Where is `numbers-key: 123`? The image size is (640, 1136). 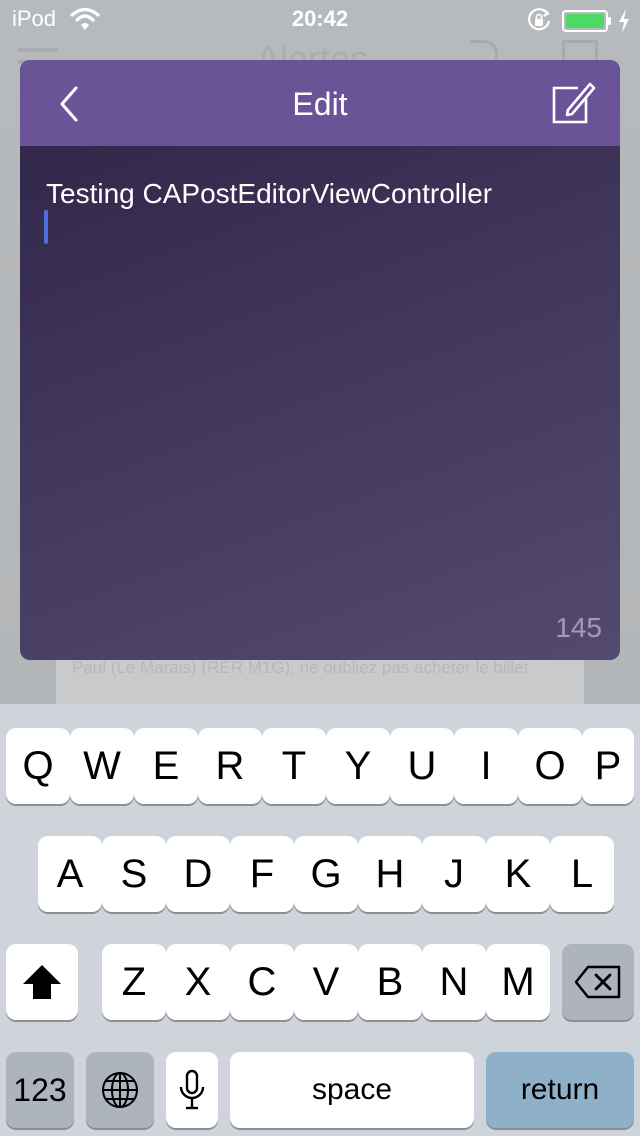 numbers-key: 123 is located at coordinates (40, 1090).